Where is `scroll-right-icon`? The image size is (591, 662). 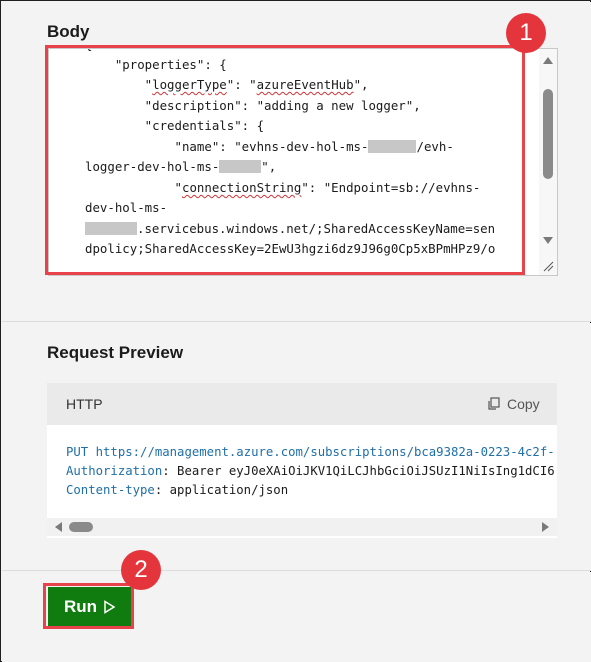
scroll-right-icon is located at coordinates (545, 527).